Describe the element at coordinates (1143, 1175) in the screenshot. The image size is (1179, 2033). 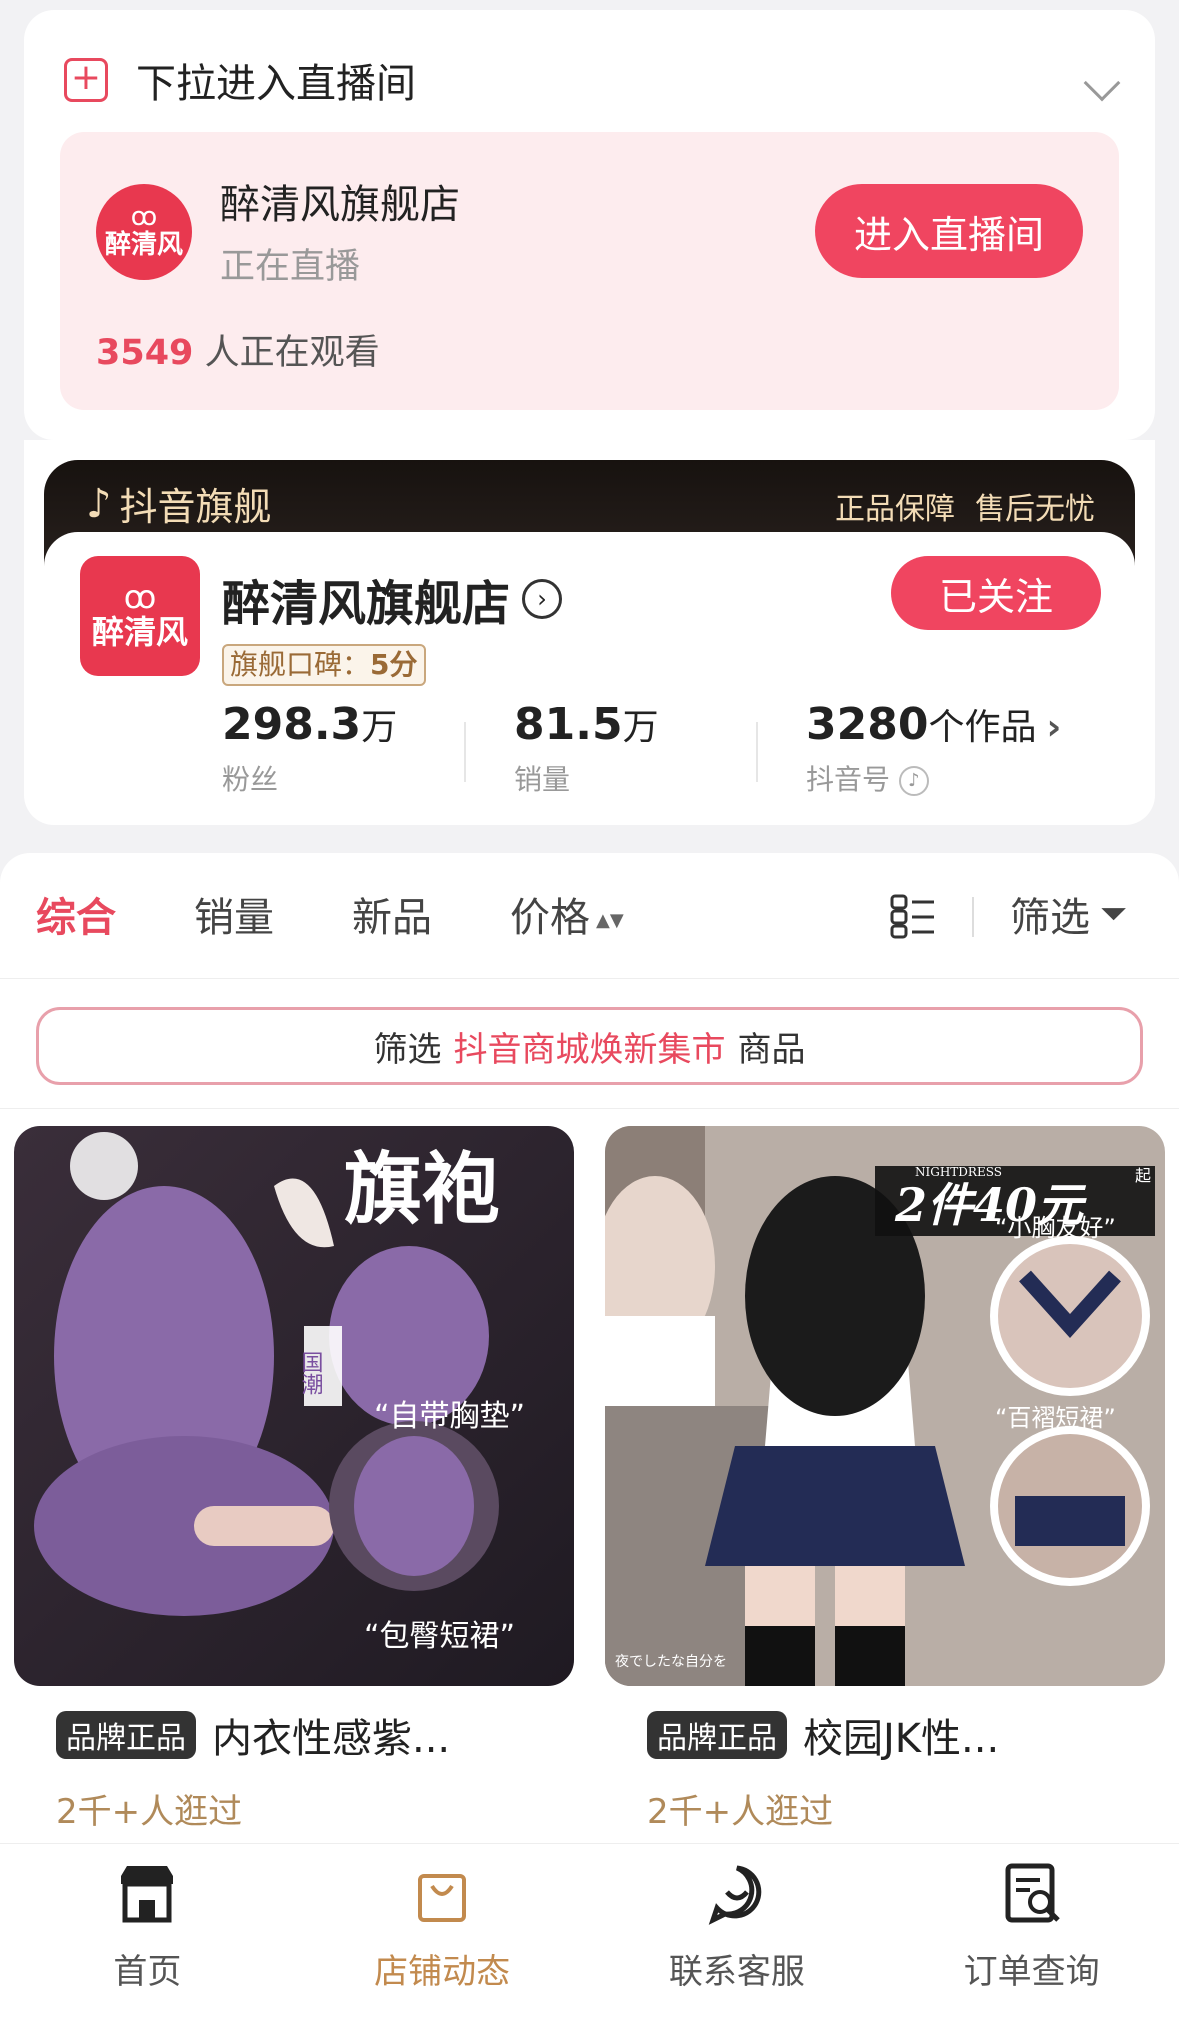
I see `image-badge: 起` at that location.